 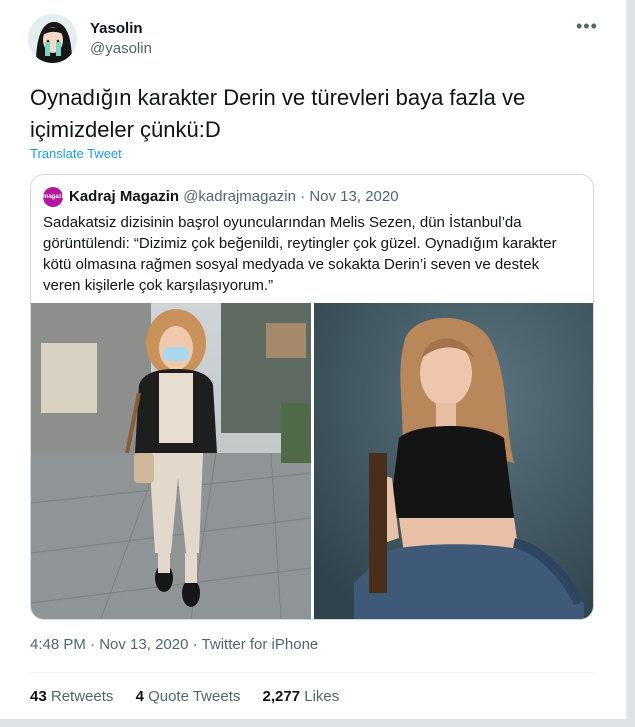 I want to click on quoted-avatar: magazin, so click(x=55, y=197).